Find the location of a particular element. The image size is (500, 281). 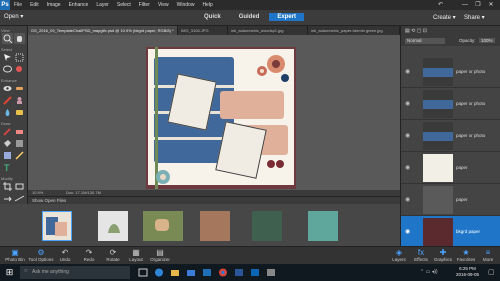

undo-history-icon: ↶ is located at coordinates (440, 4).